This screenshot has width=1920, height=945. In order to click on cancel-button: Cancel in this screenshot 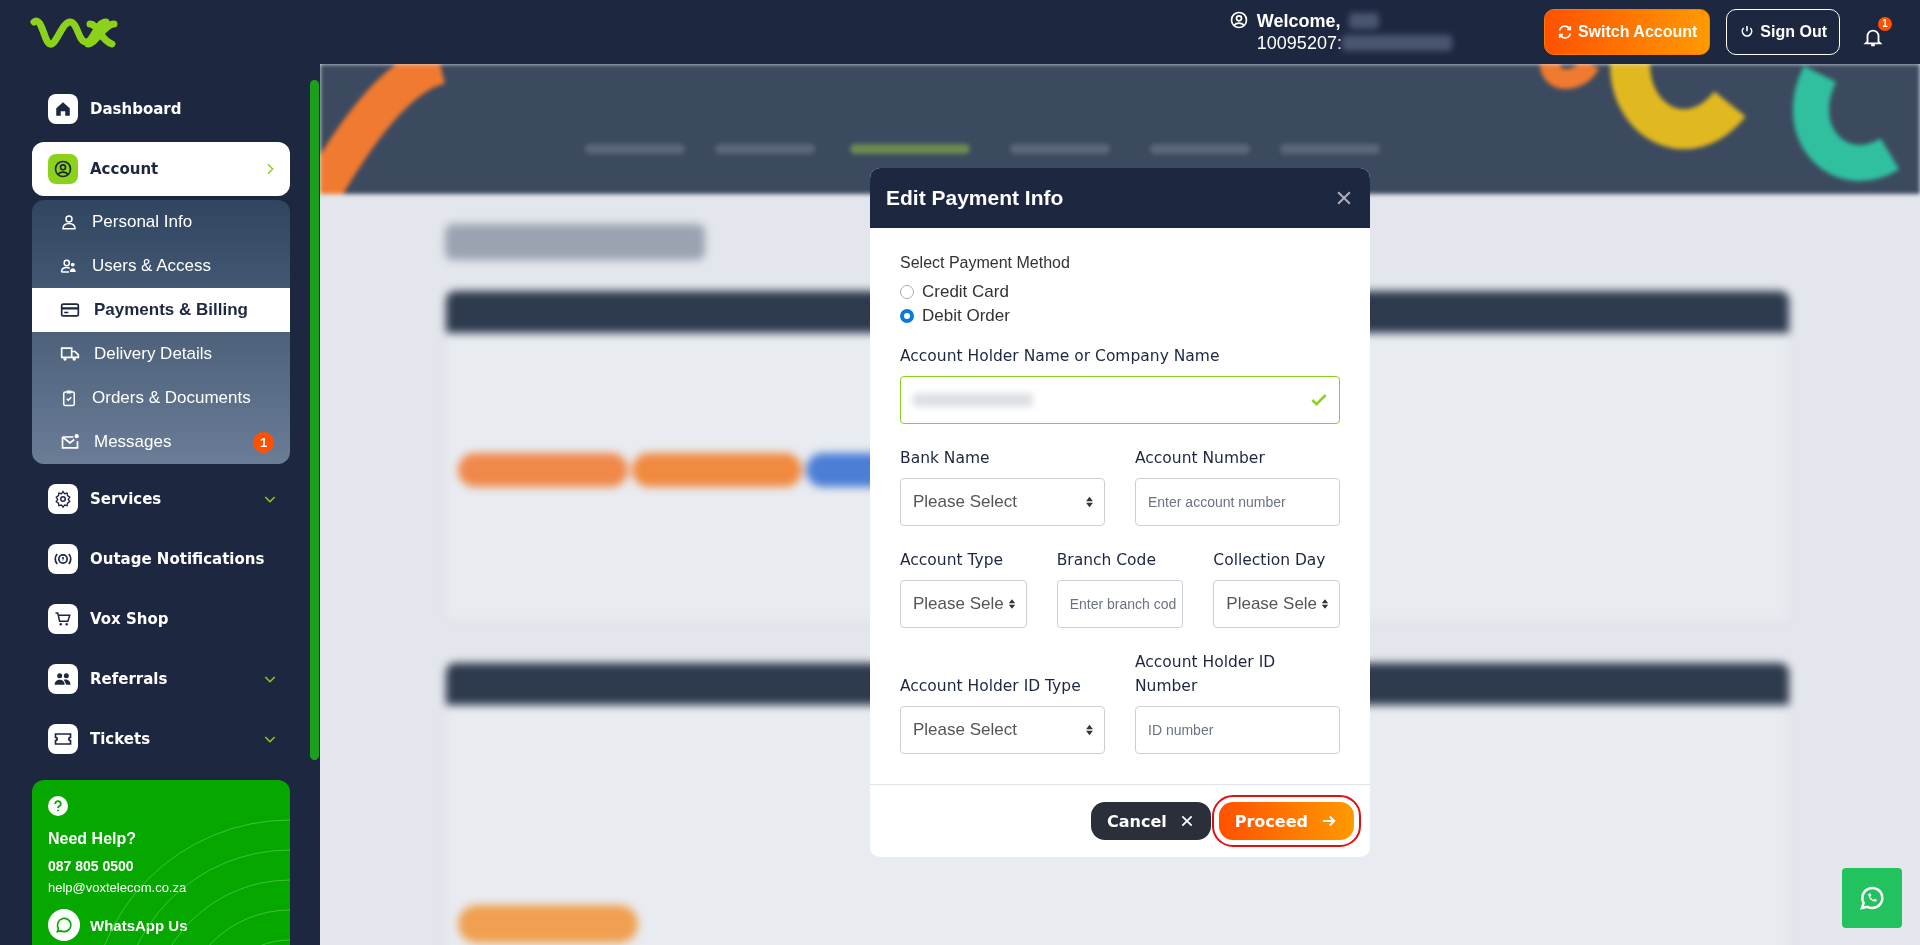, I will do `click(1151, 821)`.